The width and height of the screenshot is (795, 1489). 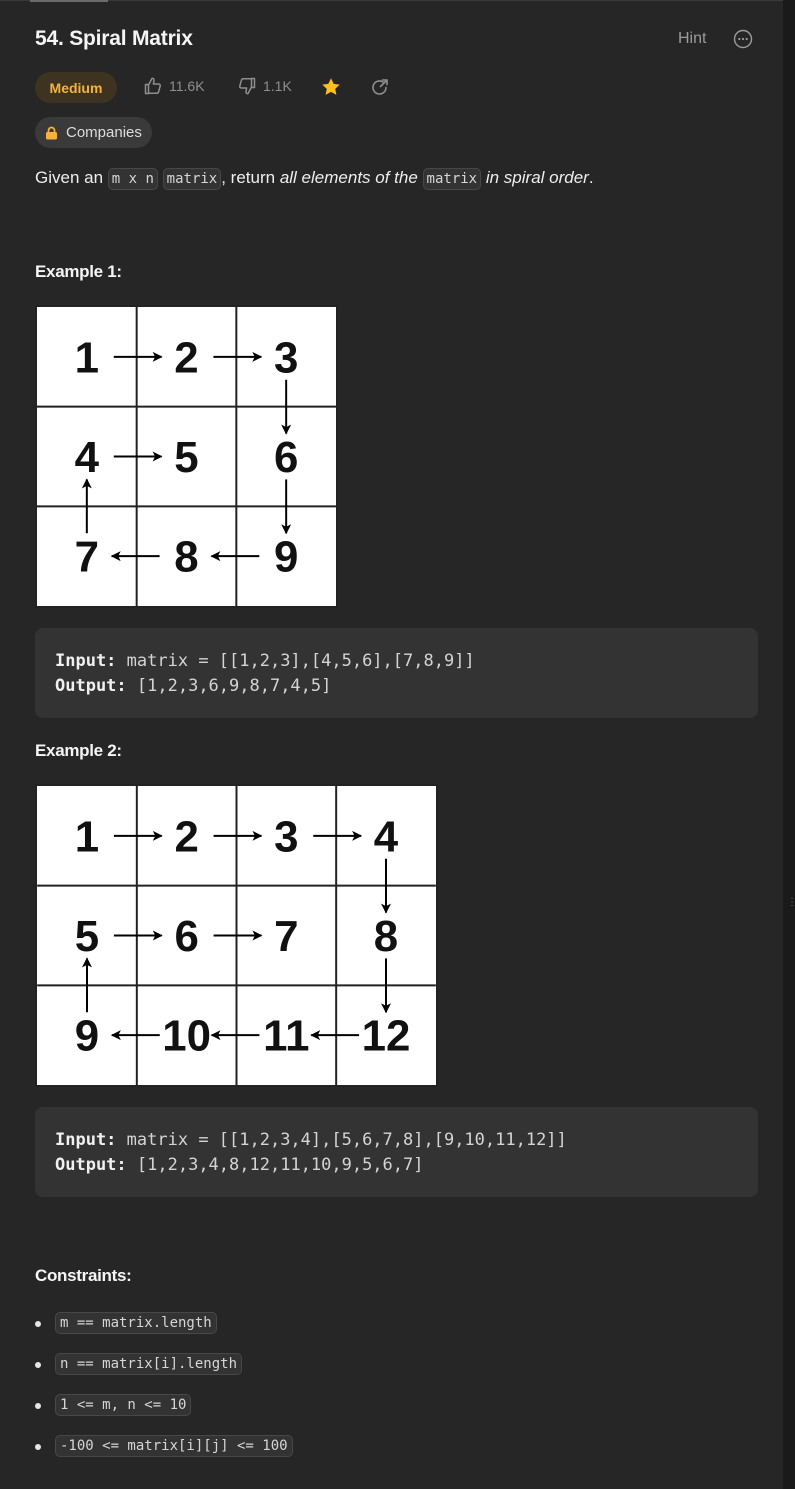 I want to click on example-2-image: 1 2 3 4 5 6 7 8 9 10 11 12, so click(x=236, y=935).